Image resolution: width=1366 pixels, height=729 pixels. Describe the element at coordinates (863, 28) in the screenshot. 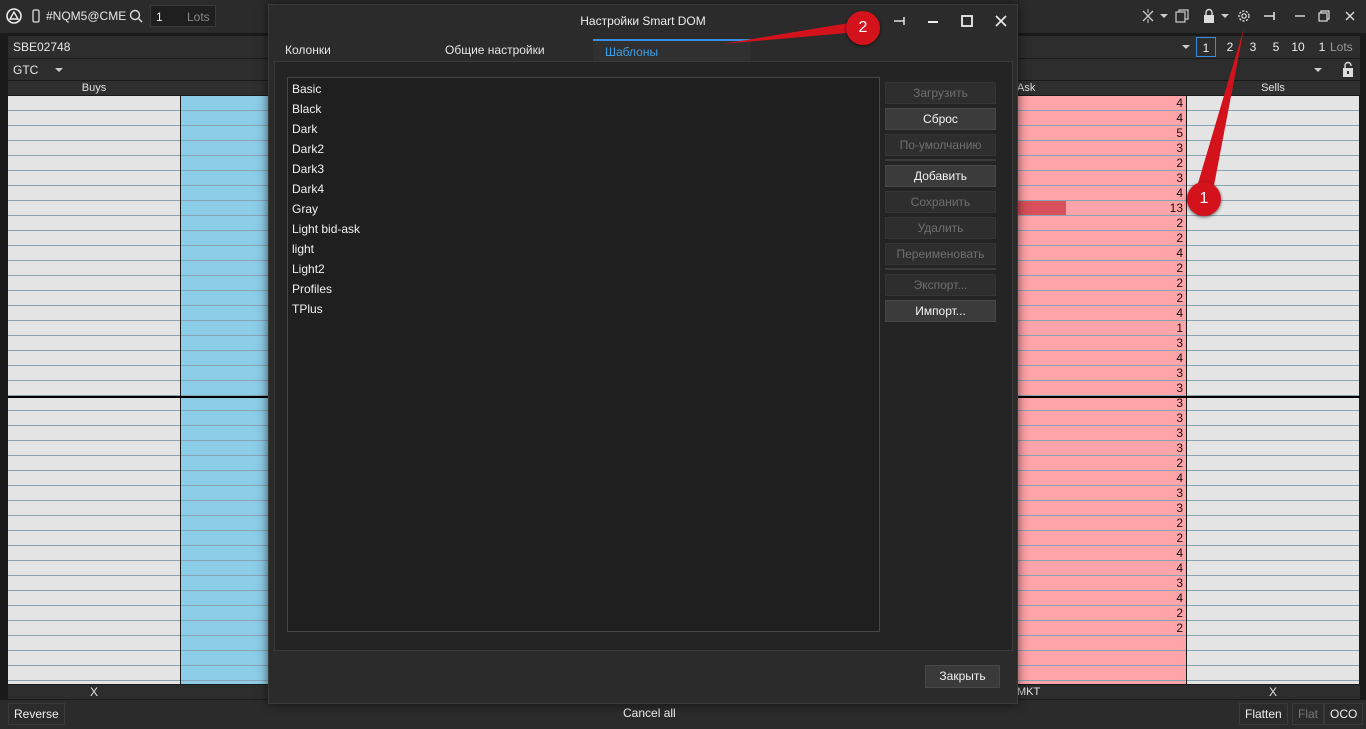

I see `callout-badge-2: 2` at that location.